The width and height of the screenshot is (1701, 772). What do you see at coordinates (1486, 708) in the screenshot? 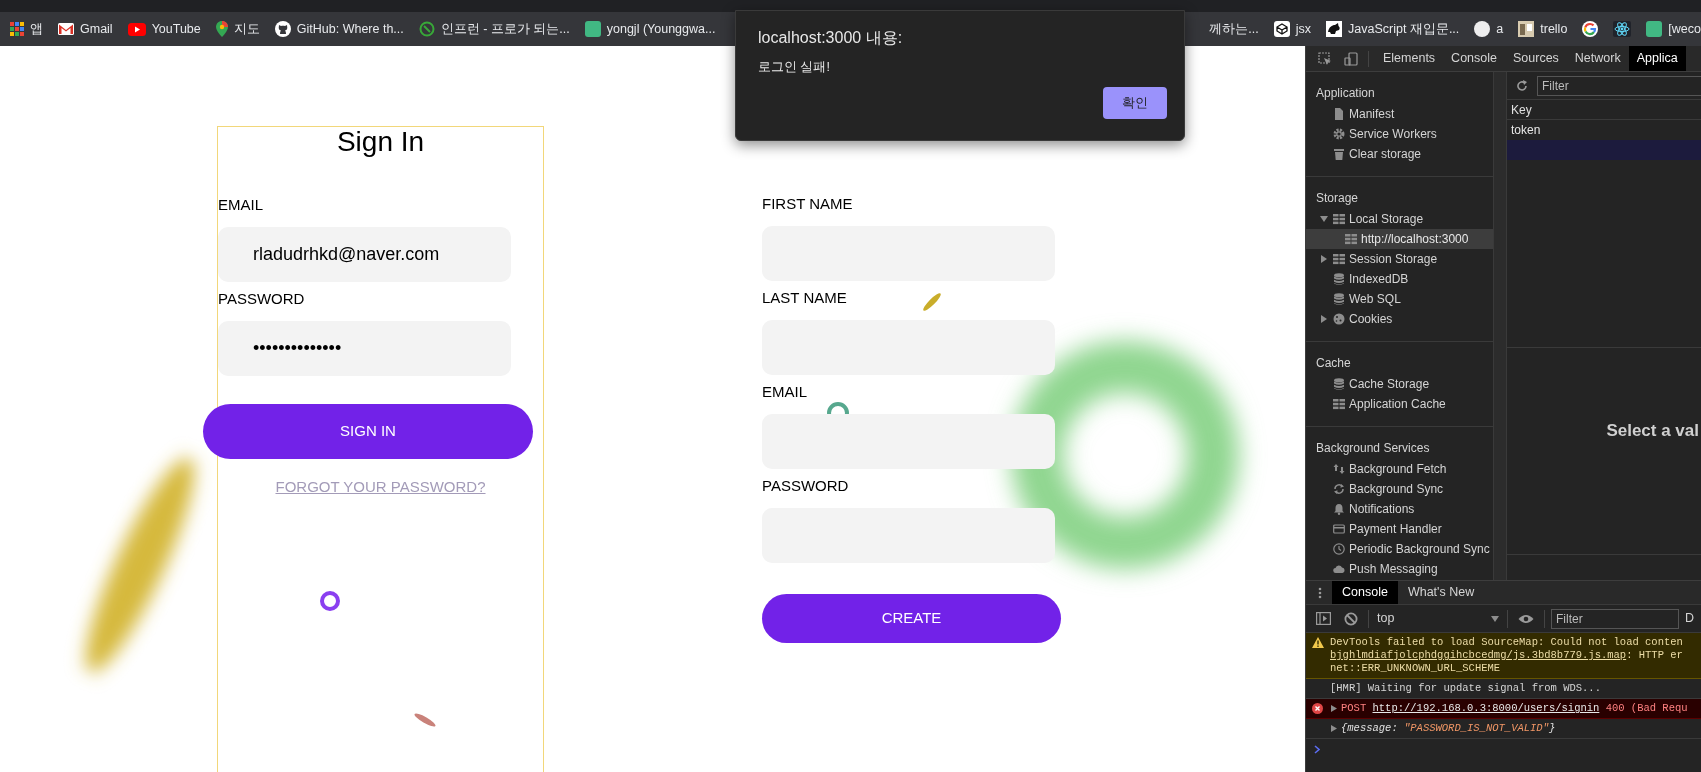
I see `console-link: http://192.168.0.3:8000/users/signin` at bounding box center [1486, 708].